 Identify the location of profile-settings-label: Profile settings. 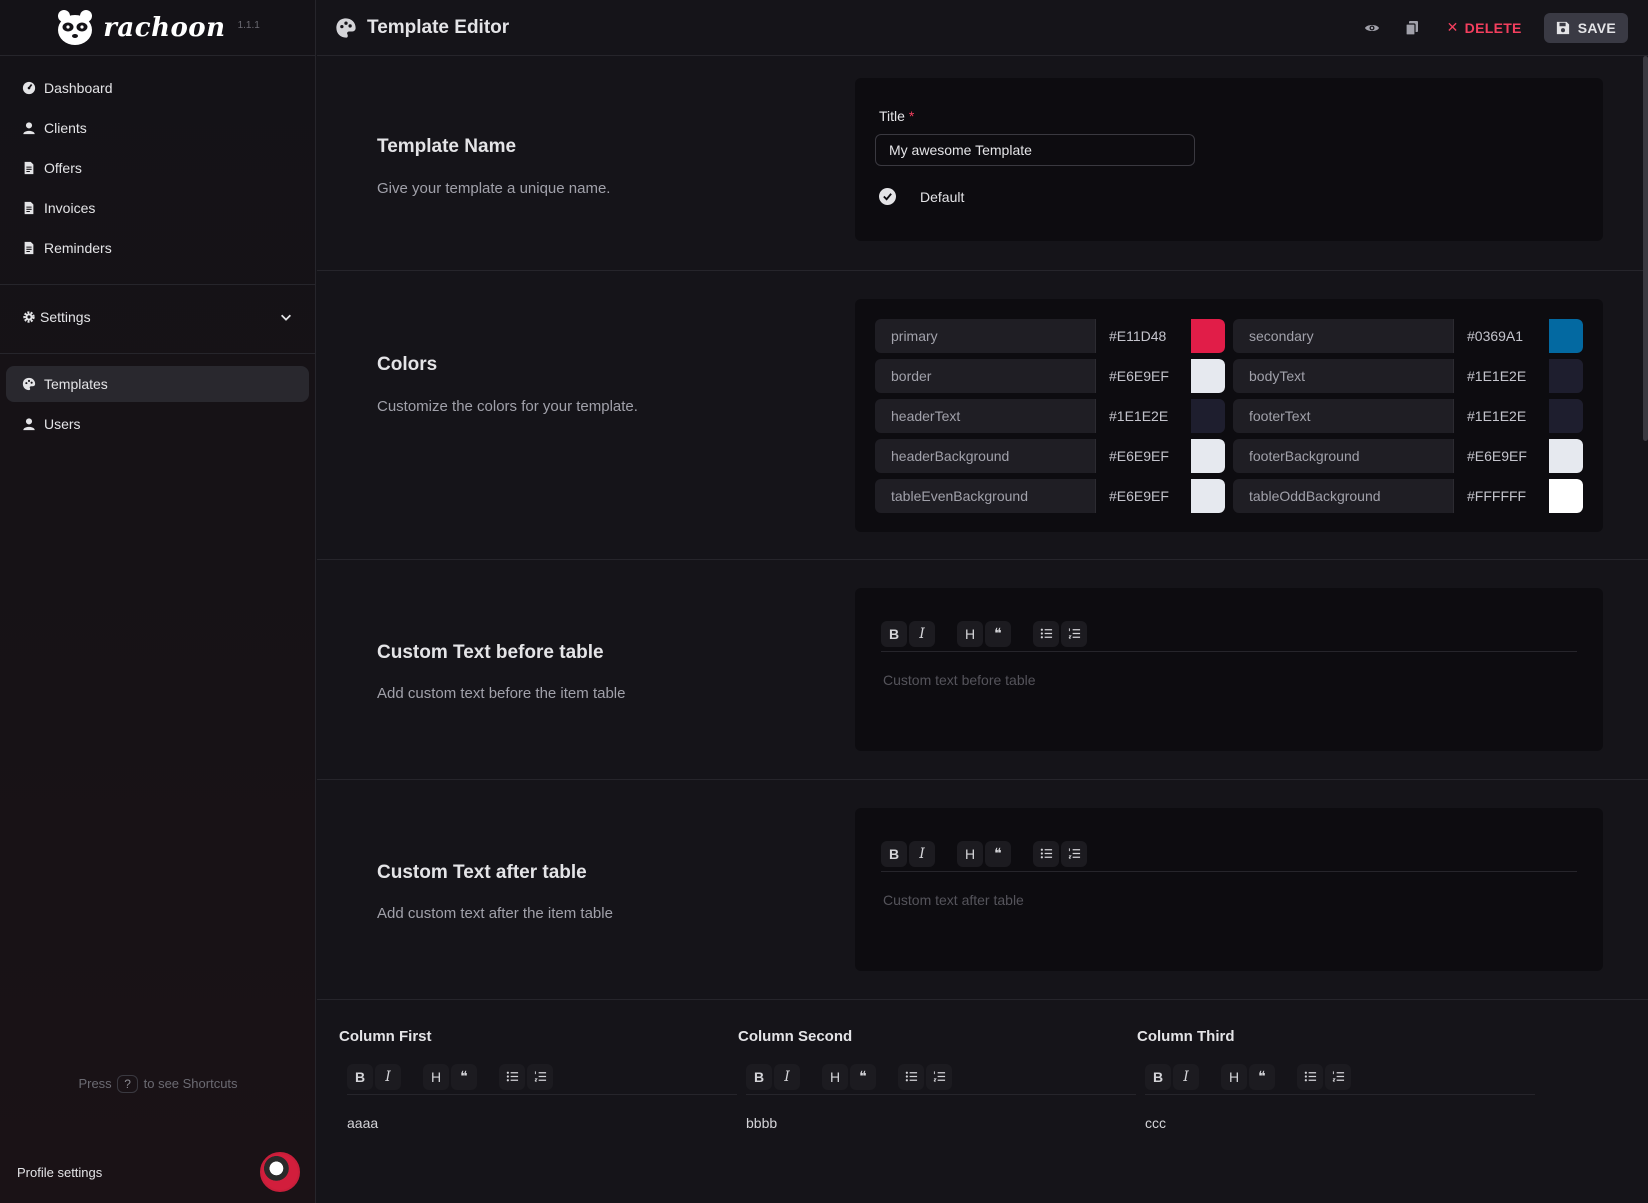
(59, 1172).